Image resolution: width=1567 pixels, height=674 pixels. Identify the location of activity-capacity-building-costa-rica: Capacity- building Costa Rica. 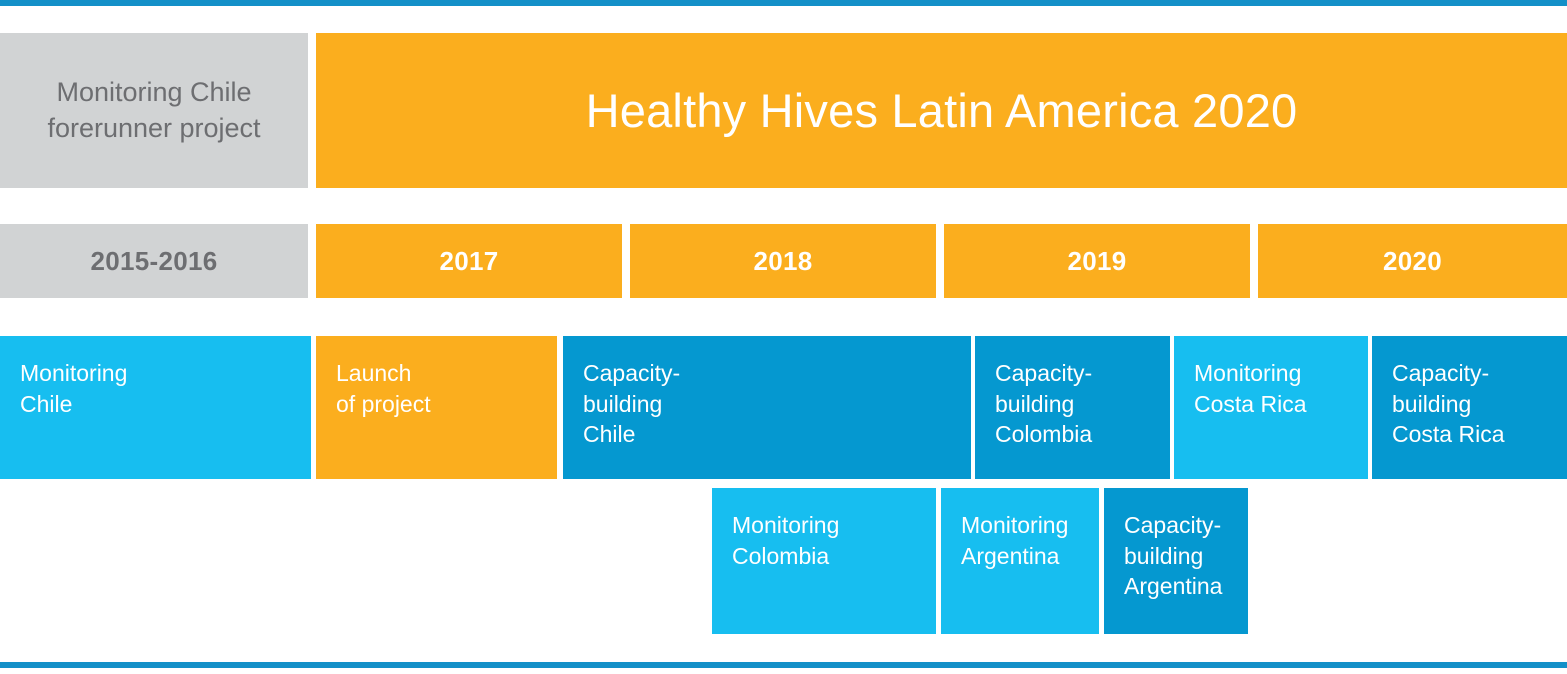
(1469, 407).